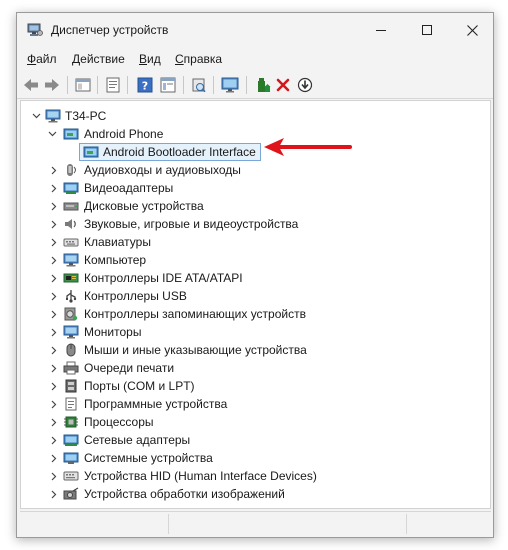 The image size is (508, 550). What do you see at coordinates (251, 170) in the screenshot?
I see `tree-category: Аудиовходы и аудиовыходы` at bounding box center [251, 170].